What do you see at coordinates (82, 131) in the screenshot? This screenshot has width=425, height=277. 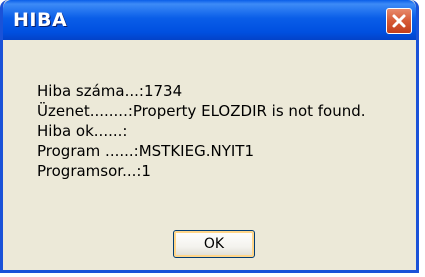 I see `error-cause-line: Hiba ok......:` at bounding box center [82, 131].